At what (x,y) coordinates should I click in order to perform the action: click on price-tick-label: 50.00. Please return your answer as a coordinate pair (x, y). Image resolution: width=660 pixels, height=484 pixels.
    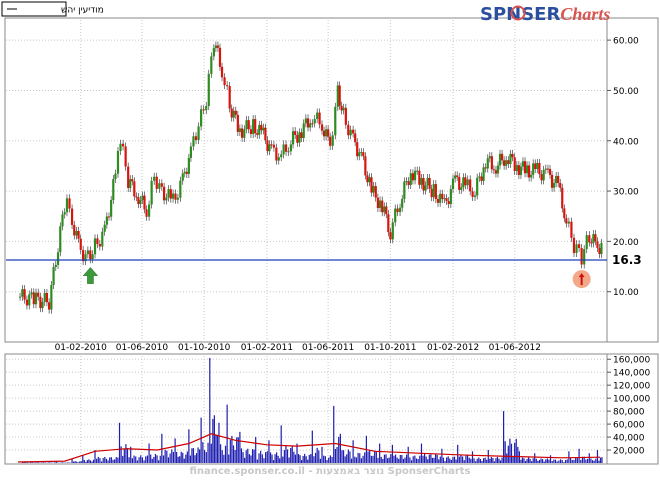
    Looking at the image, I should click on (626, 92).